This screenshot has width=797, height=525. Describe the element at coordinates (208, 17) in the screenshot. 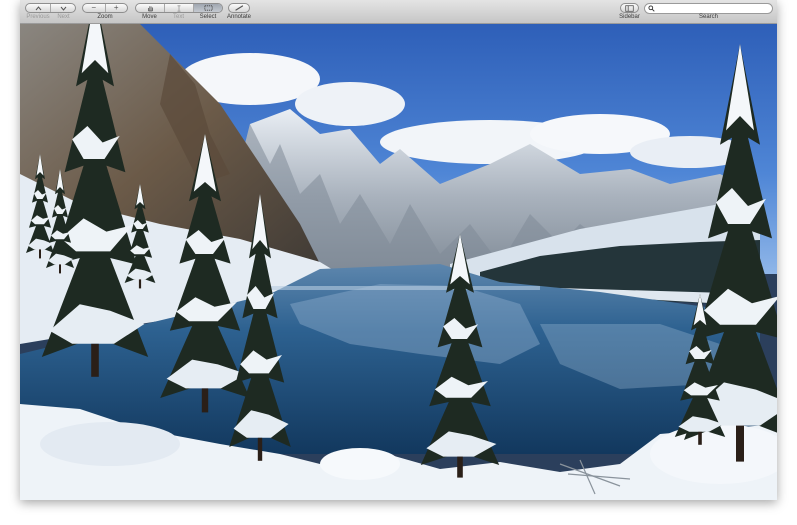

I see `select-label: Select` at that location.